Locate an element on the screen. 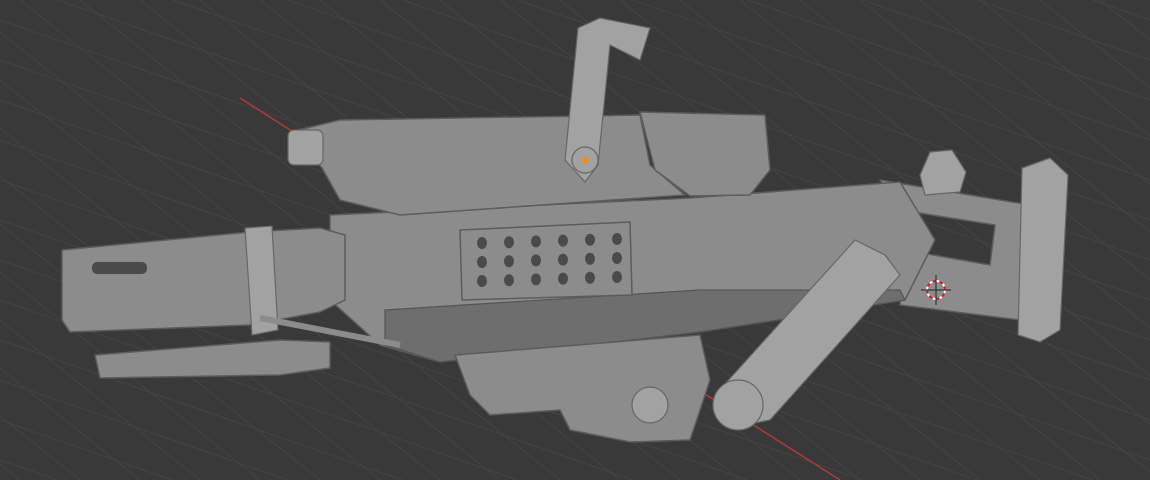  grip-end is located at coordinates (738, 405).